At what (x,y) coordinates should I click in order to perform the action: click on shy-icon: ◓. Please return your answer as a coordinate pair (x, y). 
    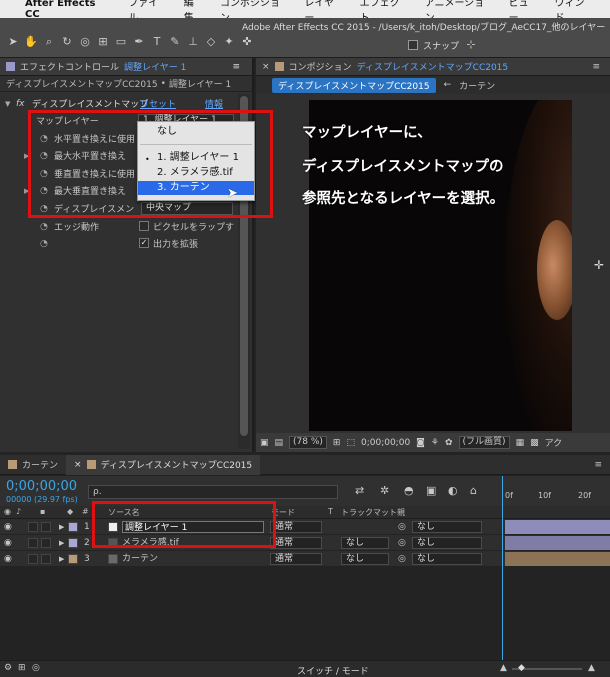
    Looking at the image, I should click on (409, 490).